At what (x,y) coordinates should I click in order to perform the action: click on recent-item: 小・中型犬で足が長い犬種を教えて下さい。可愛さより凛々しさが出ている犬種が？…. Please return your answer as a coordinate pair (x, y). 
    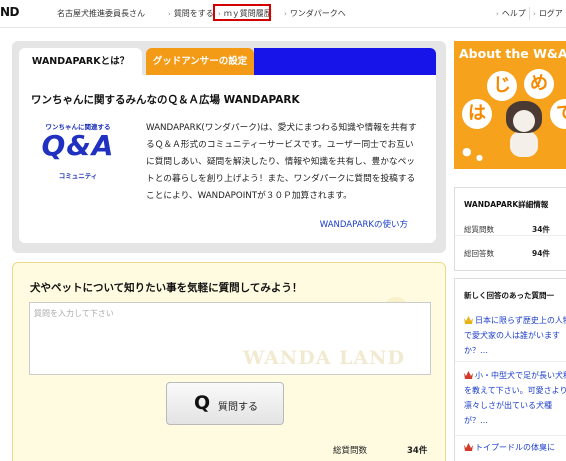
    Looking at the image, I should click on (515, 398).